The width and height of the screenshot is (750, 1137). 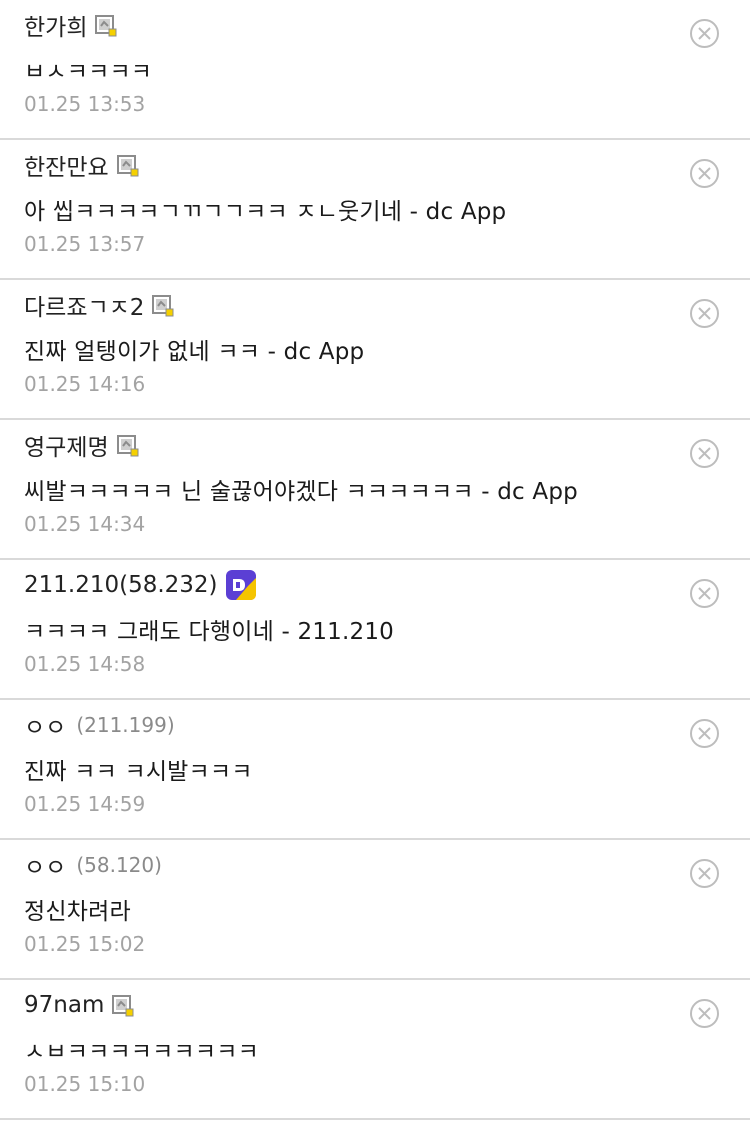 What do you see at coordinates (141, 1052) in the screenshot?
I see `comment-text: ㅅㅂㅋㅋㅋㅋㅋㅋㅋㅋㅋ` at bounding box center [141, 1052].